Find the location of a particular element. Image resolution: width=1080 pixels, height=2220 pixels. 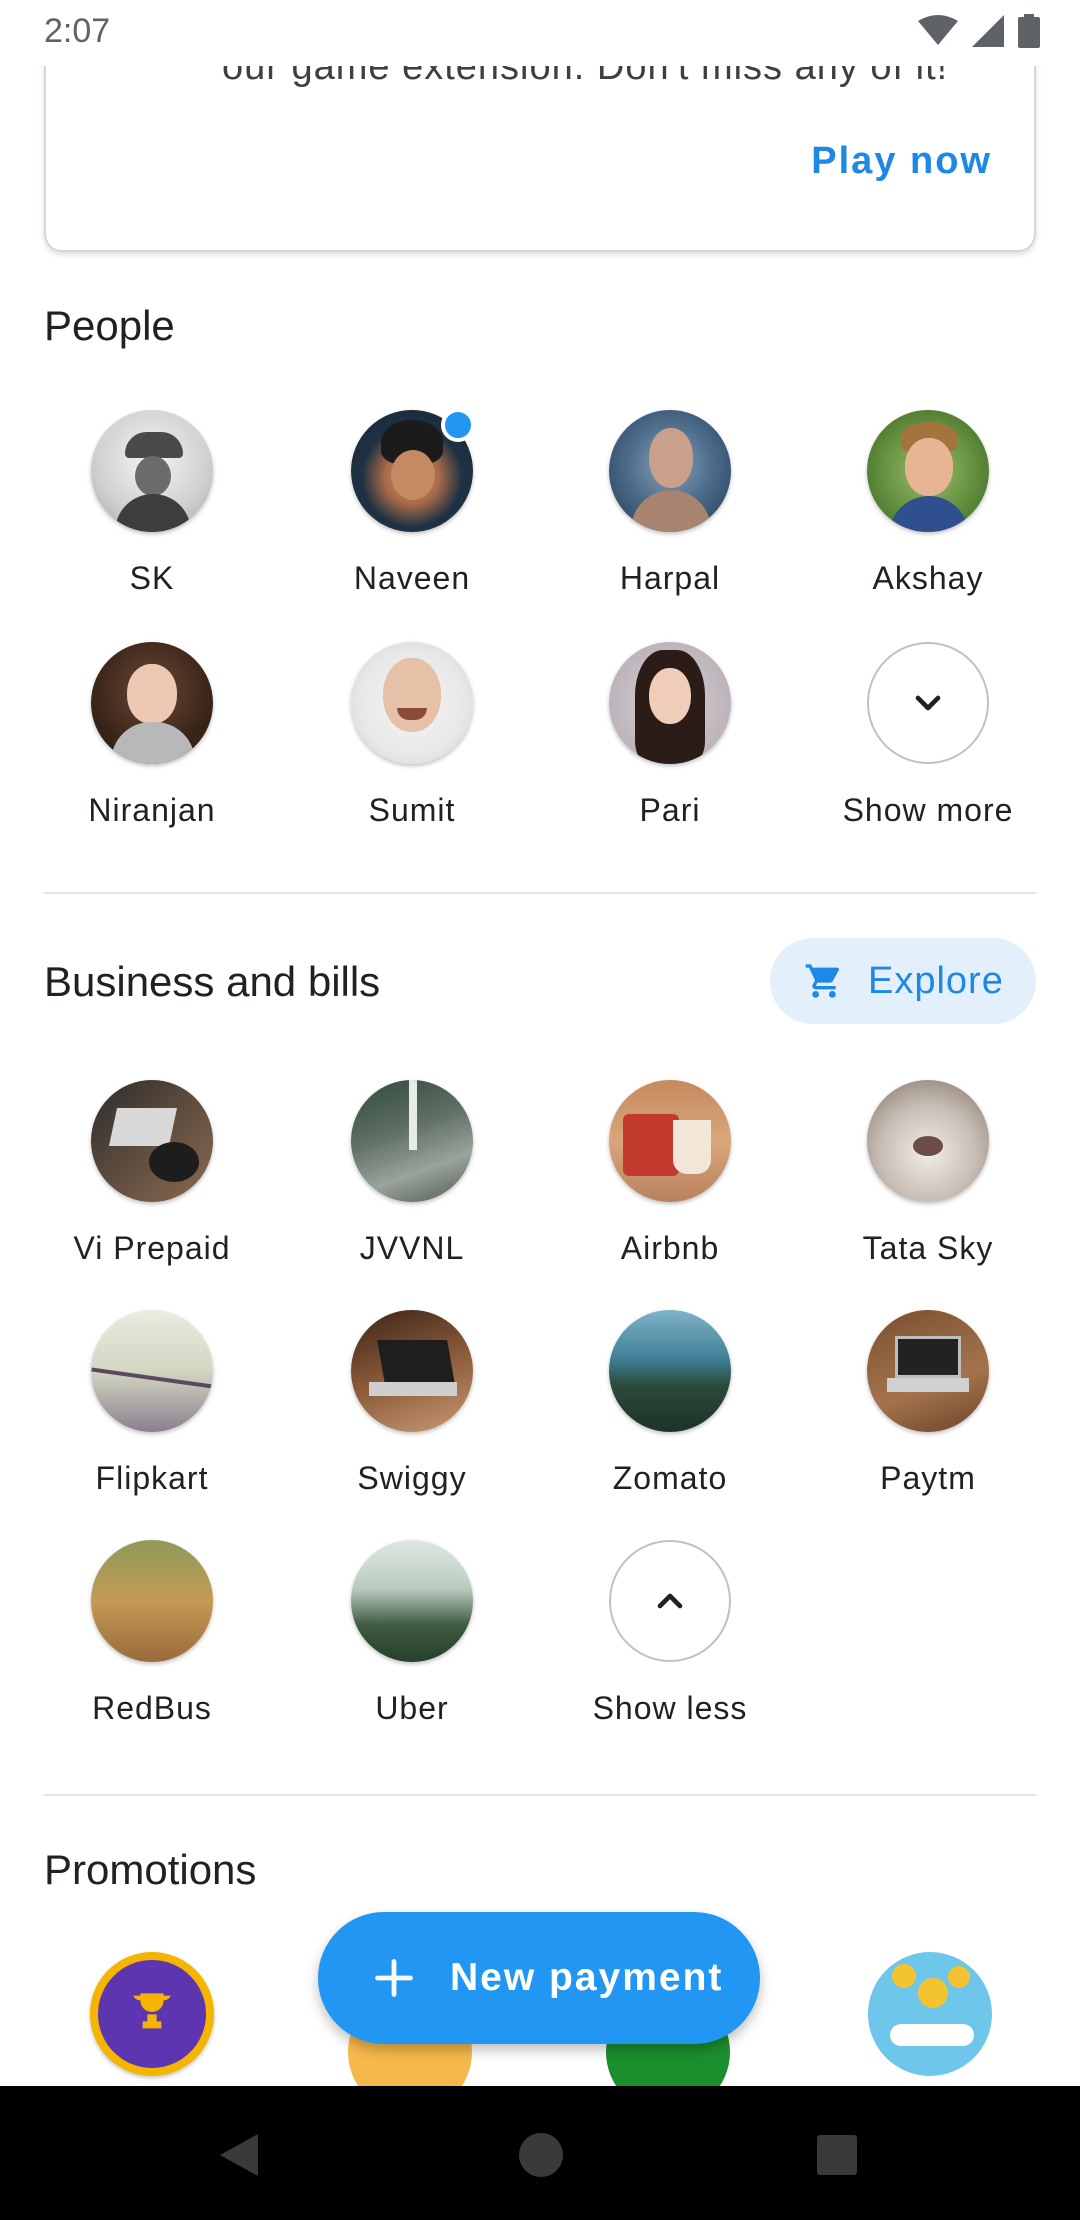

home-icon is located at coordinates (541, 2155).